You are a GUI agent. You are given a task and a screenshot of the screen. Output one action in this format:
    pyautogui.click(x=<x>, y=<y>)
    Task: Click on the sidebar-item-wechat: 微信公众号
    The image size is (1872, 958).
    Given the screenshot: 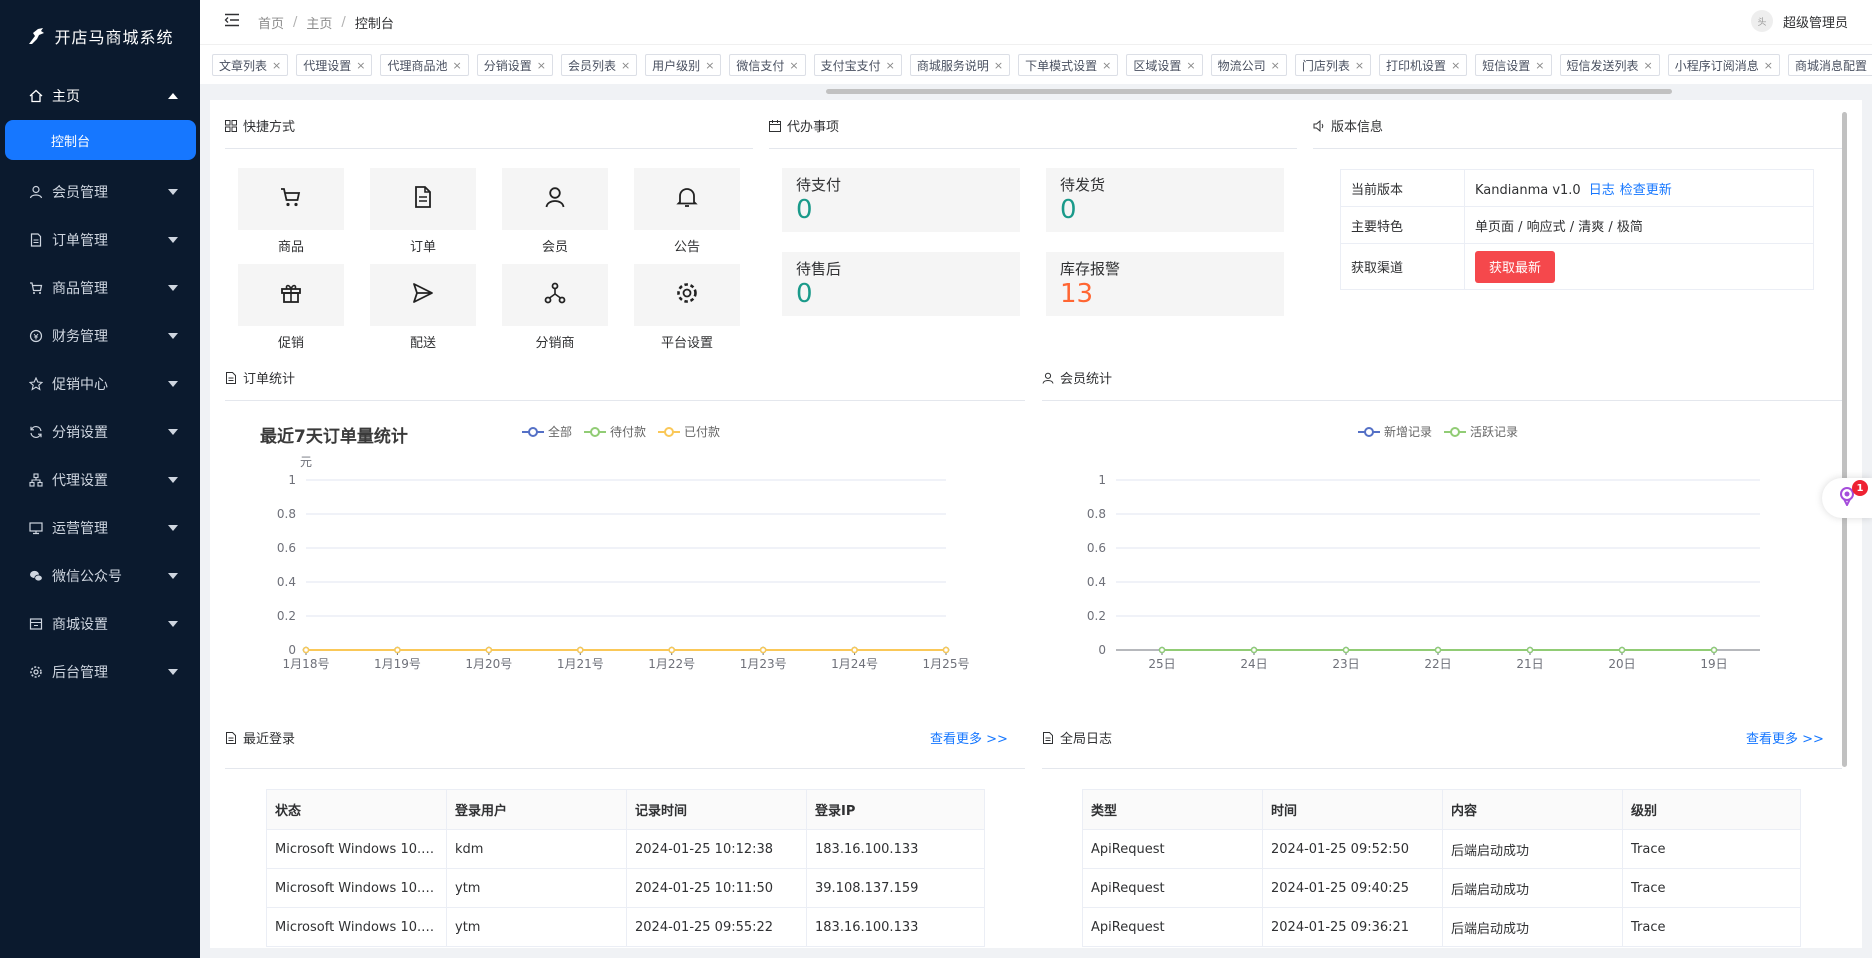 What is the action you would take?
    pyautogui.click(x=100, y=576)
    